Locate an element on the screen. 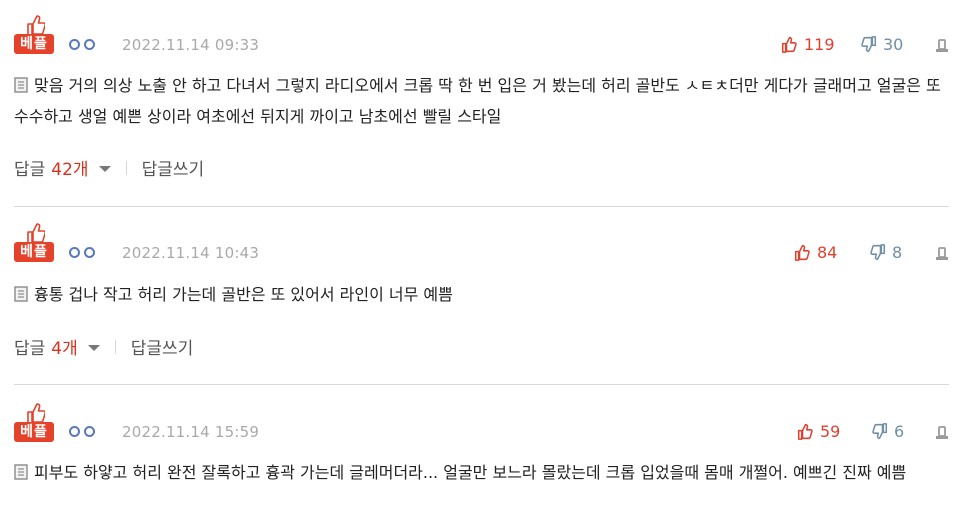 The width and height of the screenshot is (960, 531). upvote-button: 84 is located at coordinates (815, 252).